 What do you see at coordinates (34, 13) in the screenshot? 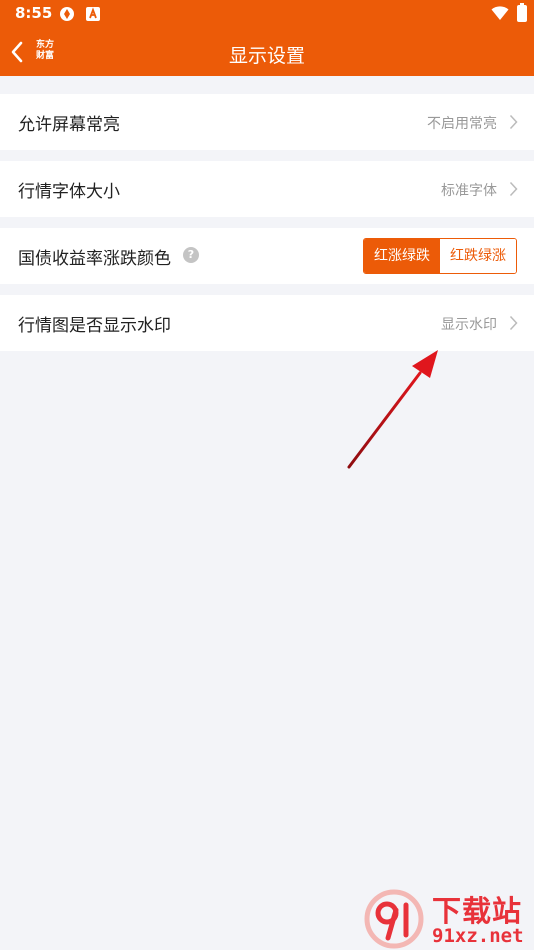
I see `status-time: 8:55` at bounding box center [34, 13].